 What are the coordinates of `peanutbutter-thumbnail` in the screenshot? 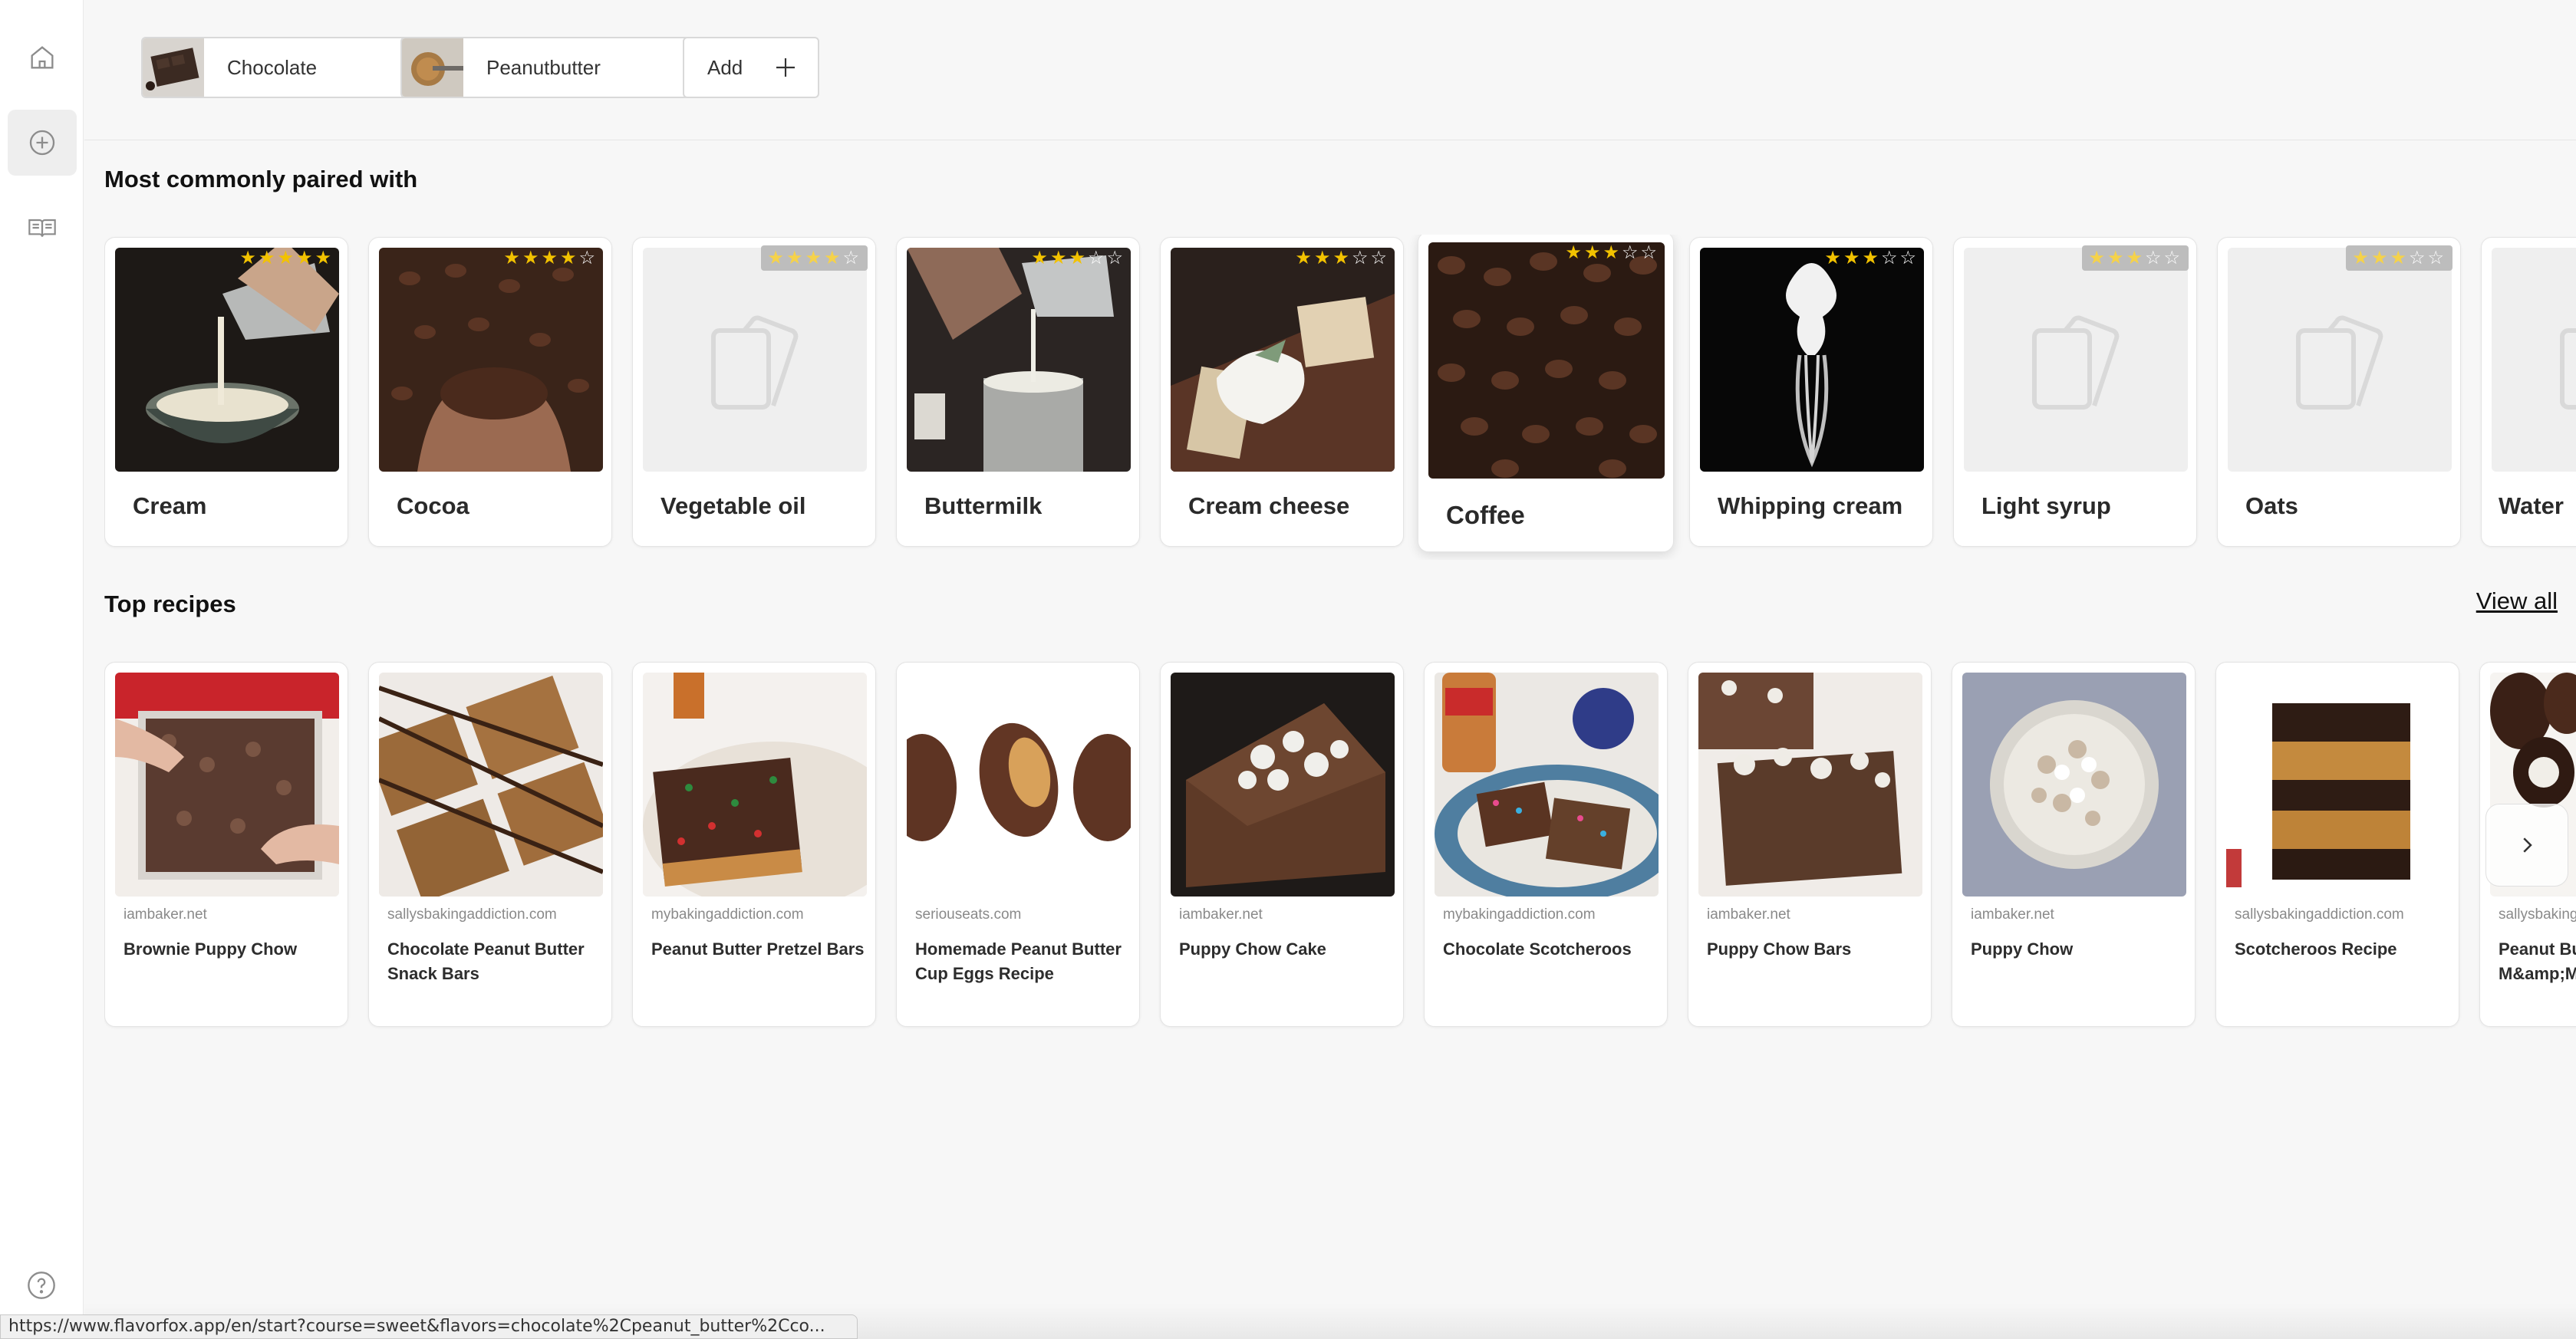 It's located at (432, 67).